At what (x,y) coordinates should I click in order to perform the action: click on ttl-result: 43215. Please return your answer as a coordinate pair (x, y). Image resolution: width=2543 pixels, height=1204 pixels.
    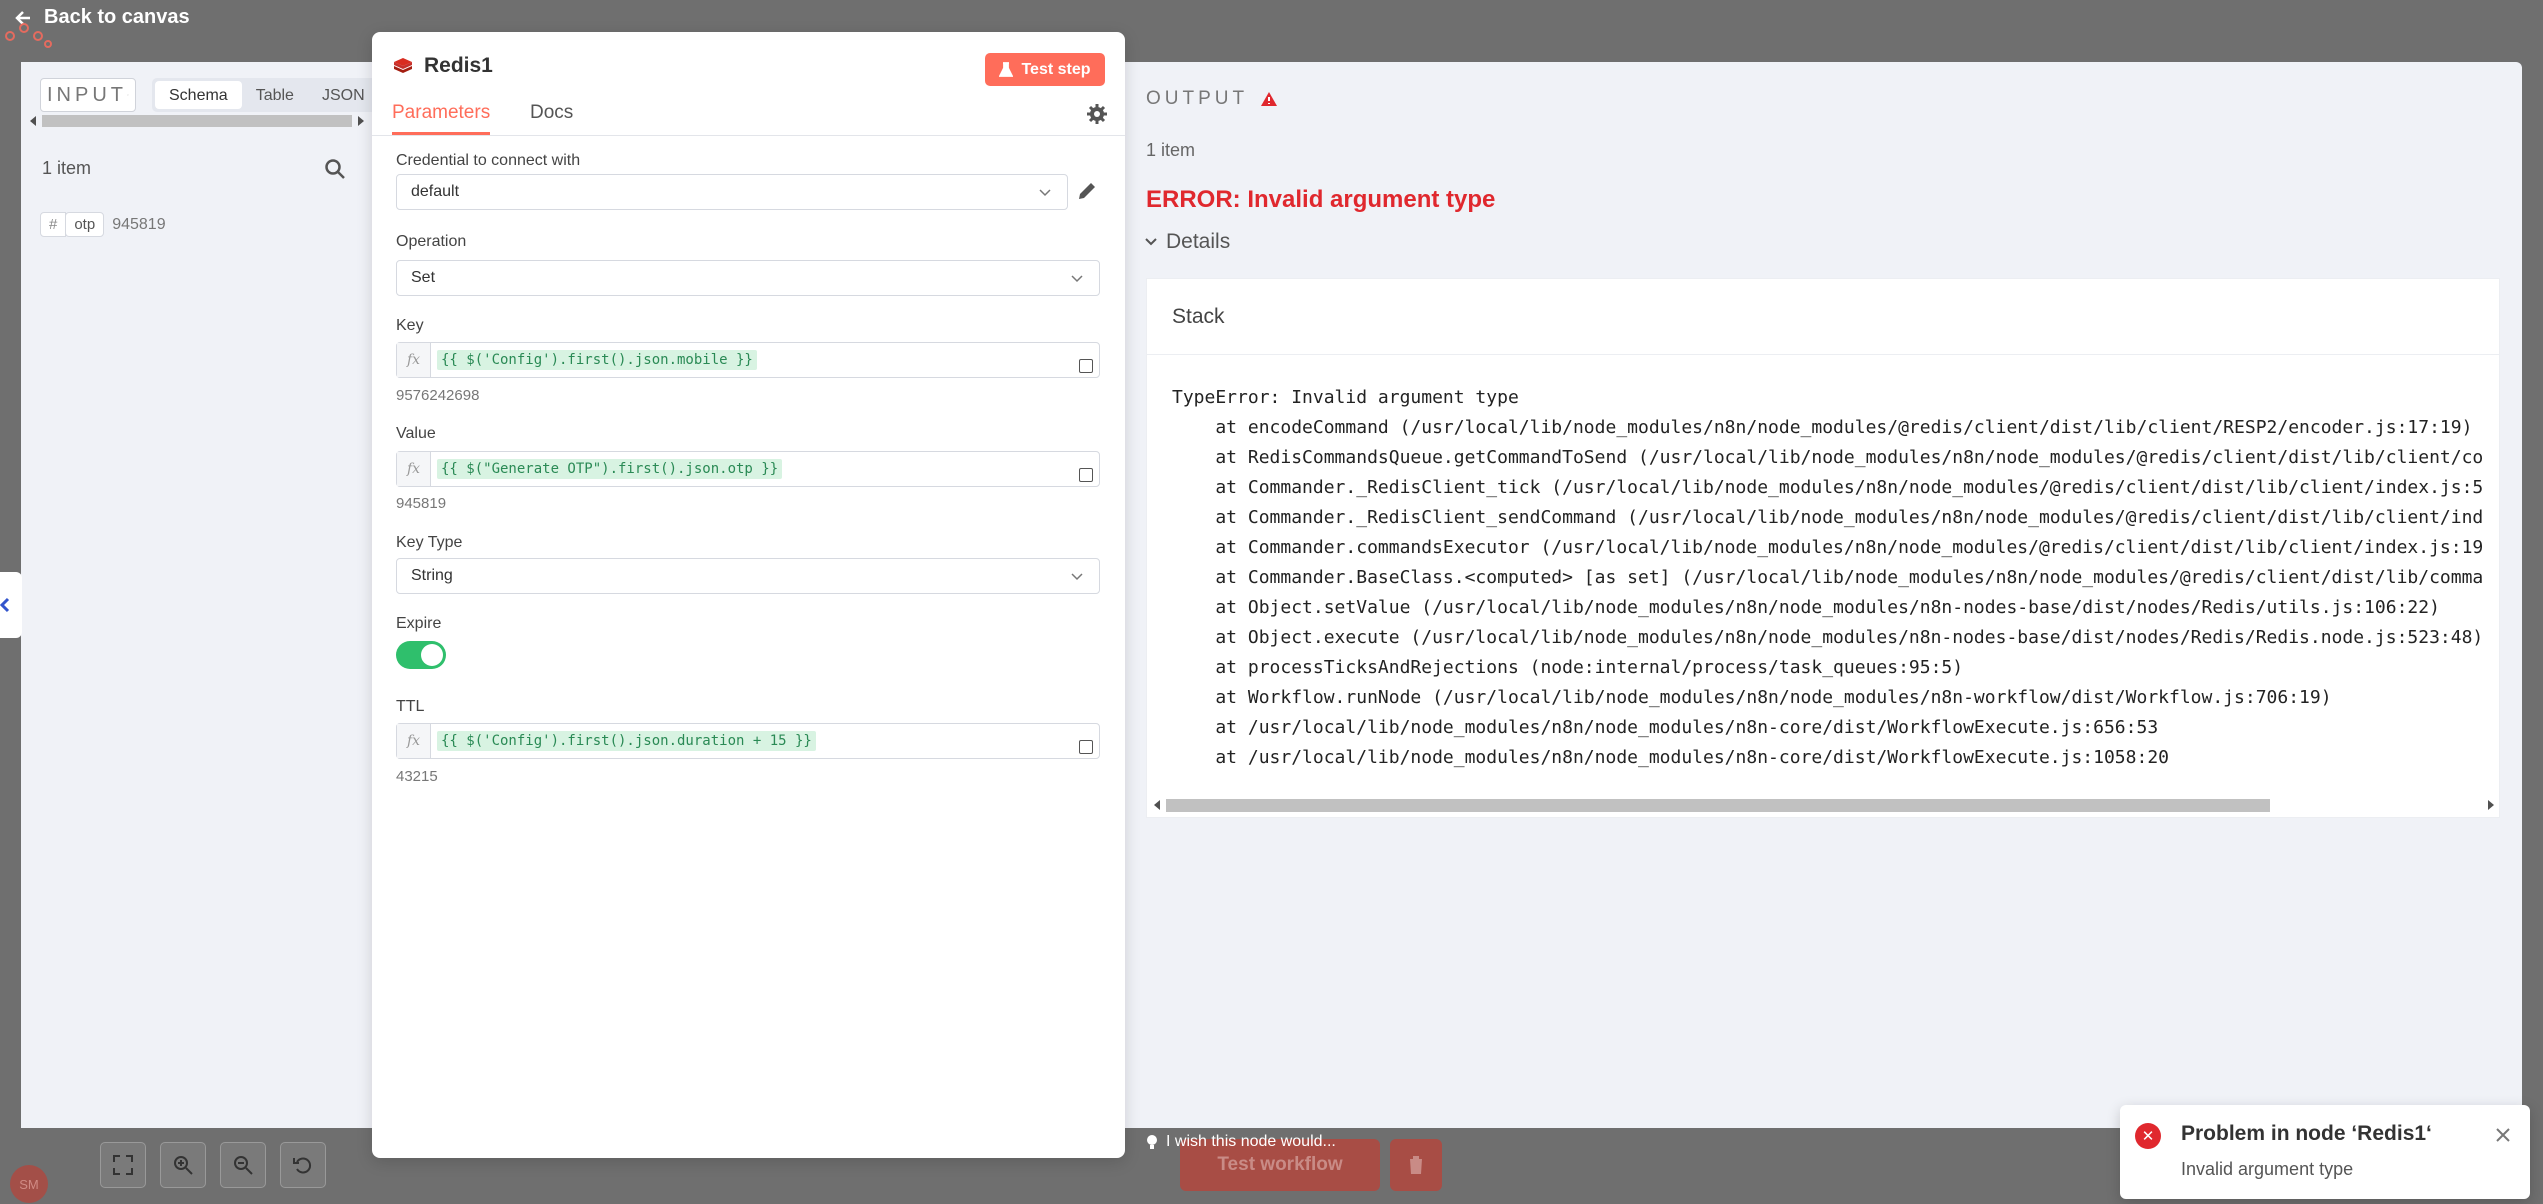
    Looking at the image, I should click on (417, 776).